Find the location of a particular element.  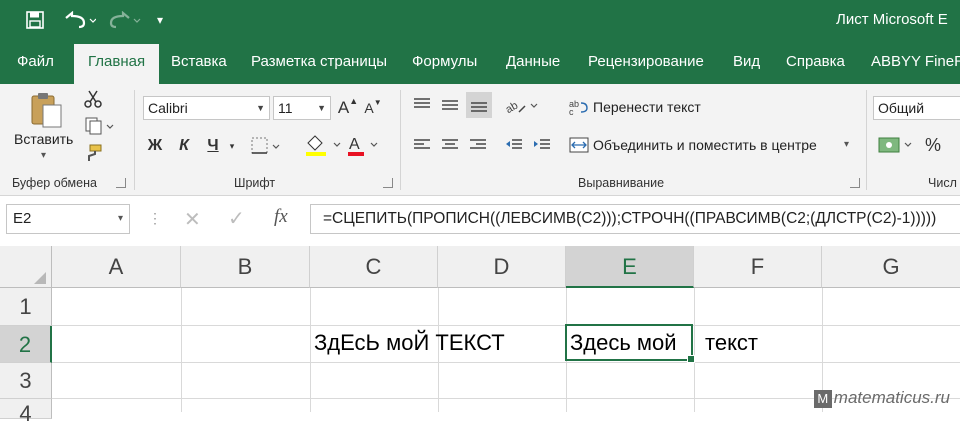

column-header-c: C is located at coordinates (374, 267).